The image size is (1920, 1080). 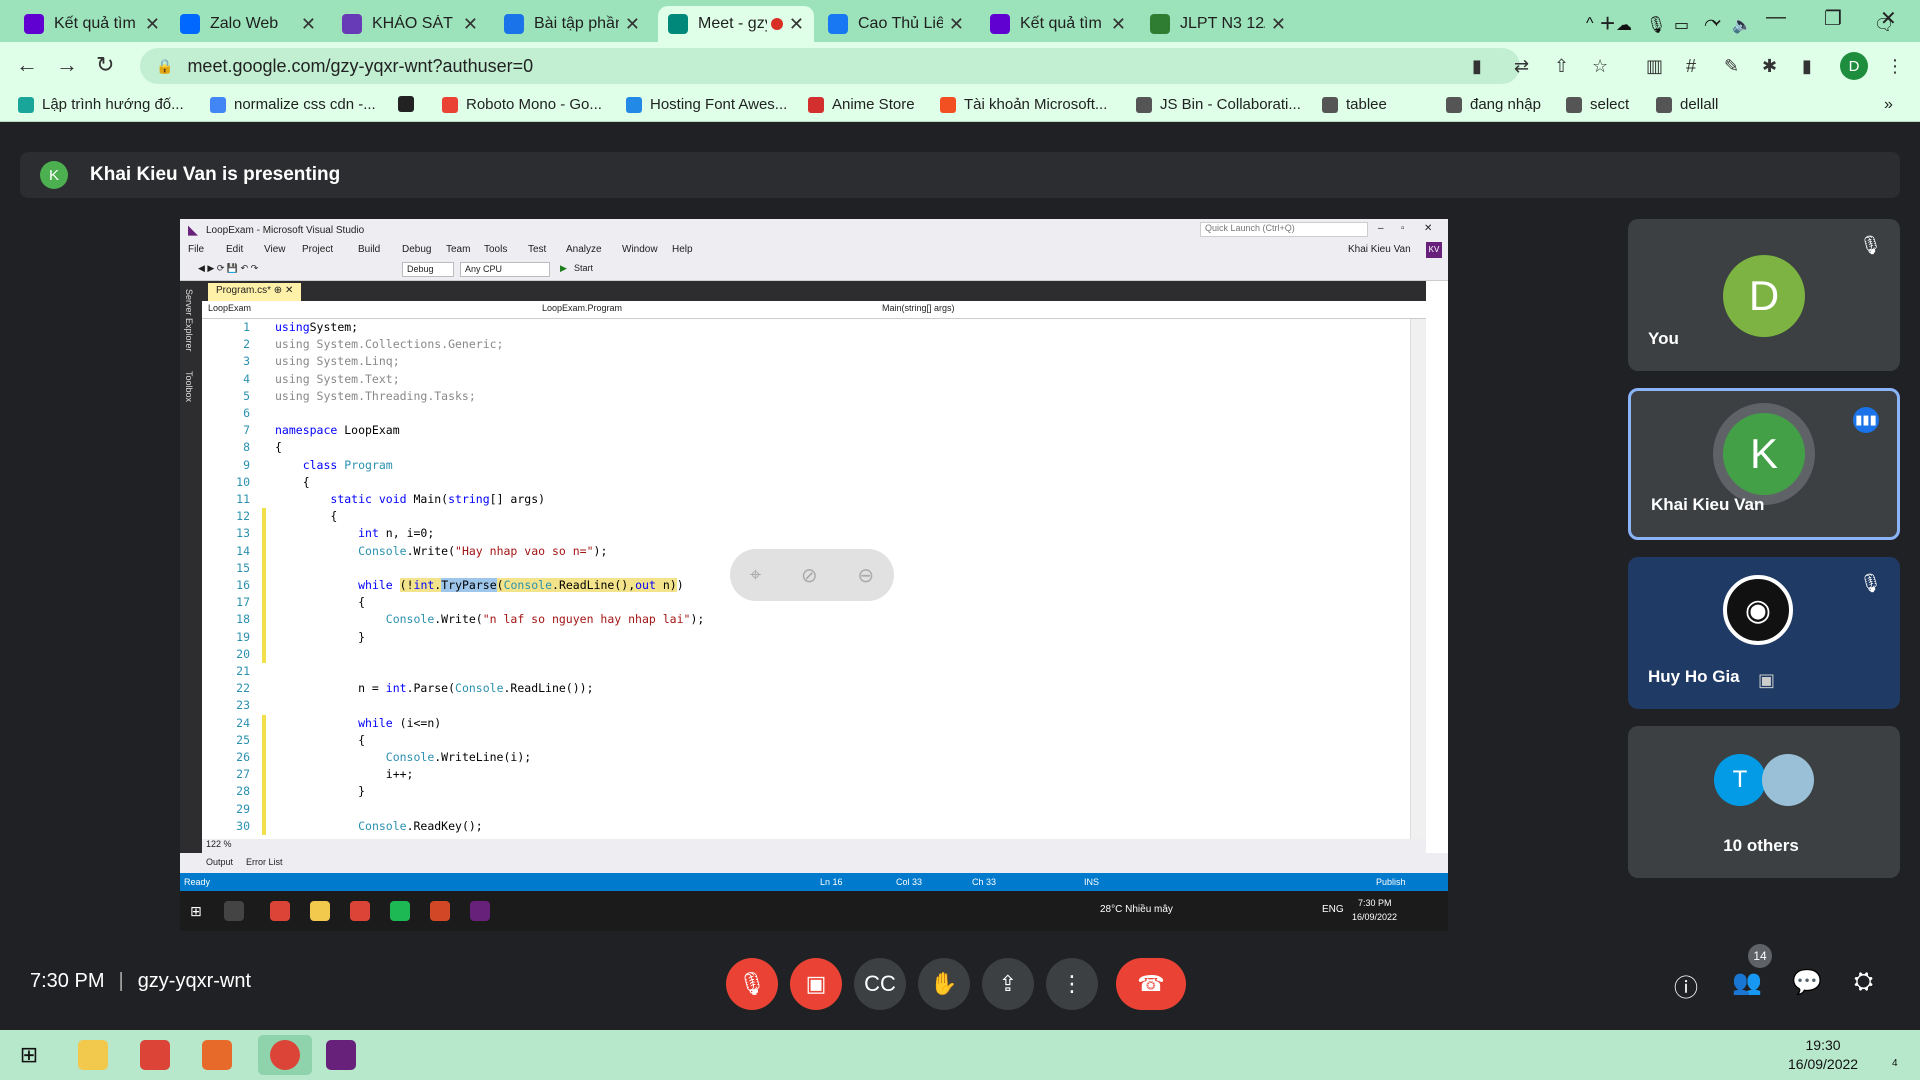 I want to click on vs-menu-item: Analyze, so click(x=584, y=249).